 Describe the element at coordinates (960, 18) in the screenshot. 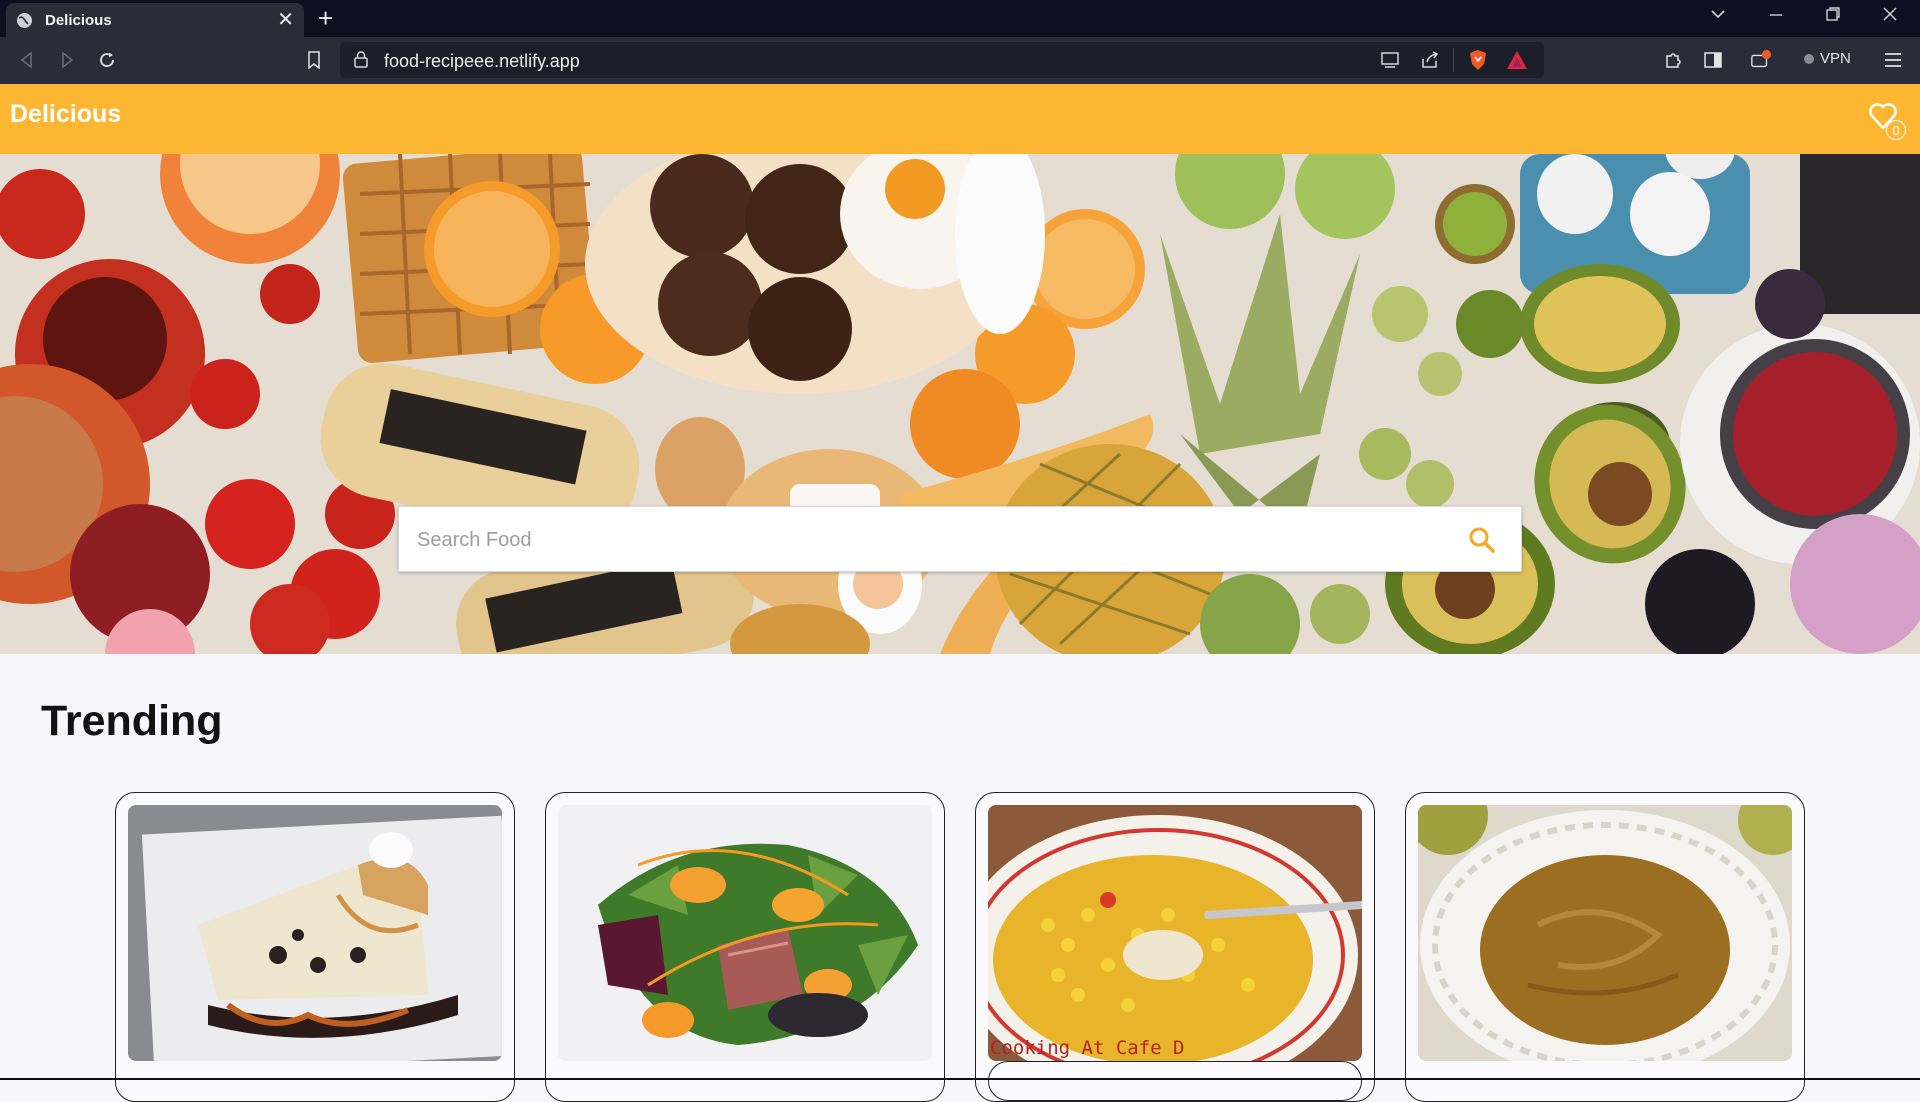

I see `browser-tabstrip: Delicious ✕ +` at that location.